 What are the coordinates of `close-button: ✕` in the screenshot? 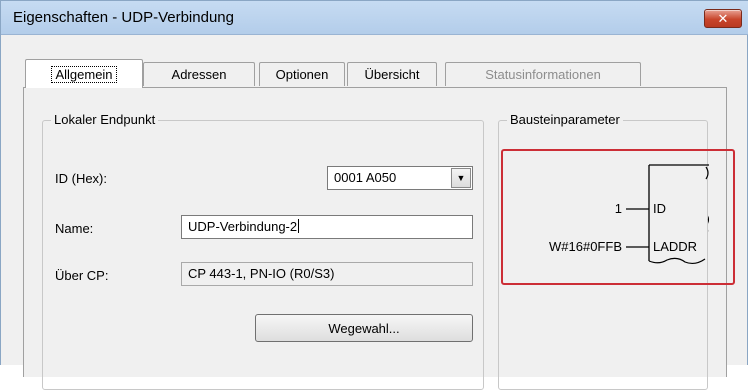 It's located at (723, 18).